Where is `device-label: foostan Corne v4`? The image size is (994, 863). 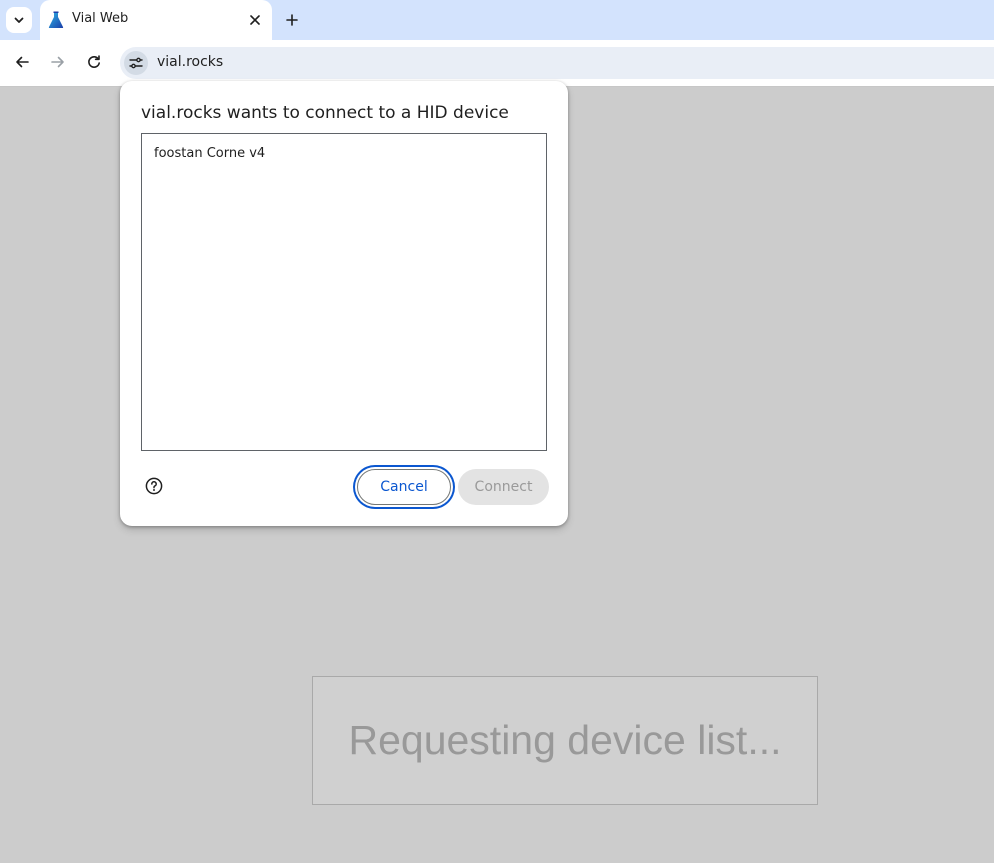
device-label: foostan Corne v4 is located at coordinates (210, 153).